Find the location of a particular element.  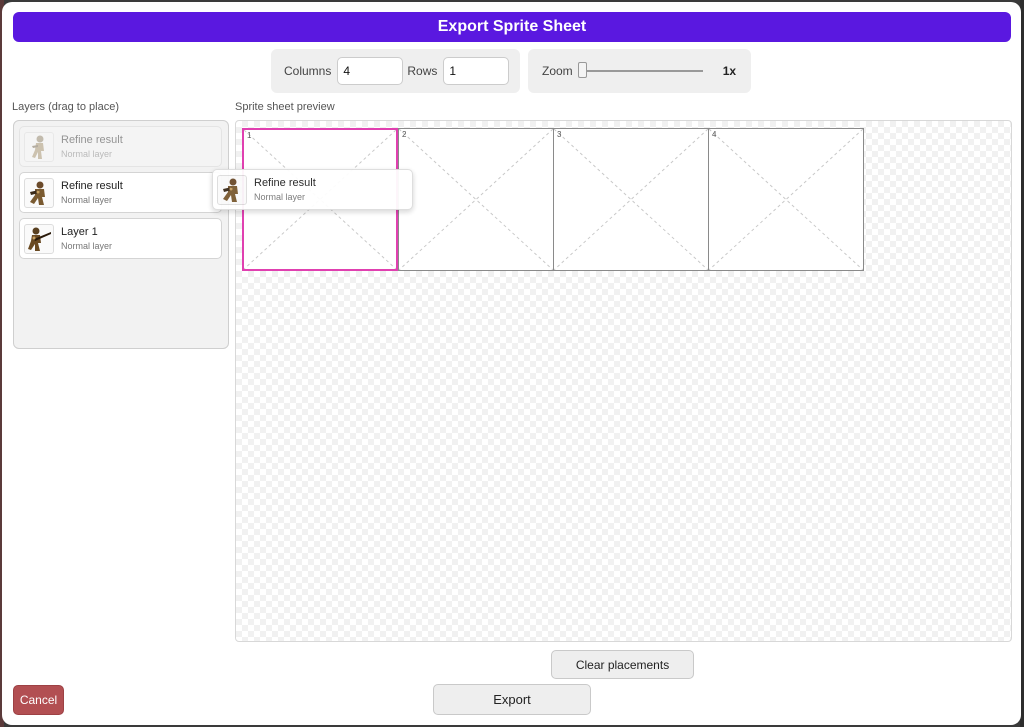

sprite-cell-3: 3 is located at coordinates (631, 199).